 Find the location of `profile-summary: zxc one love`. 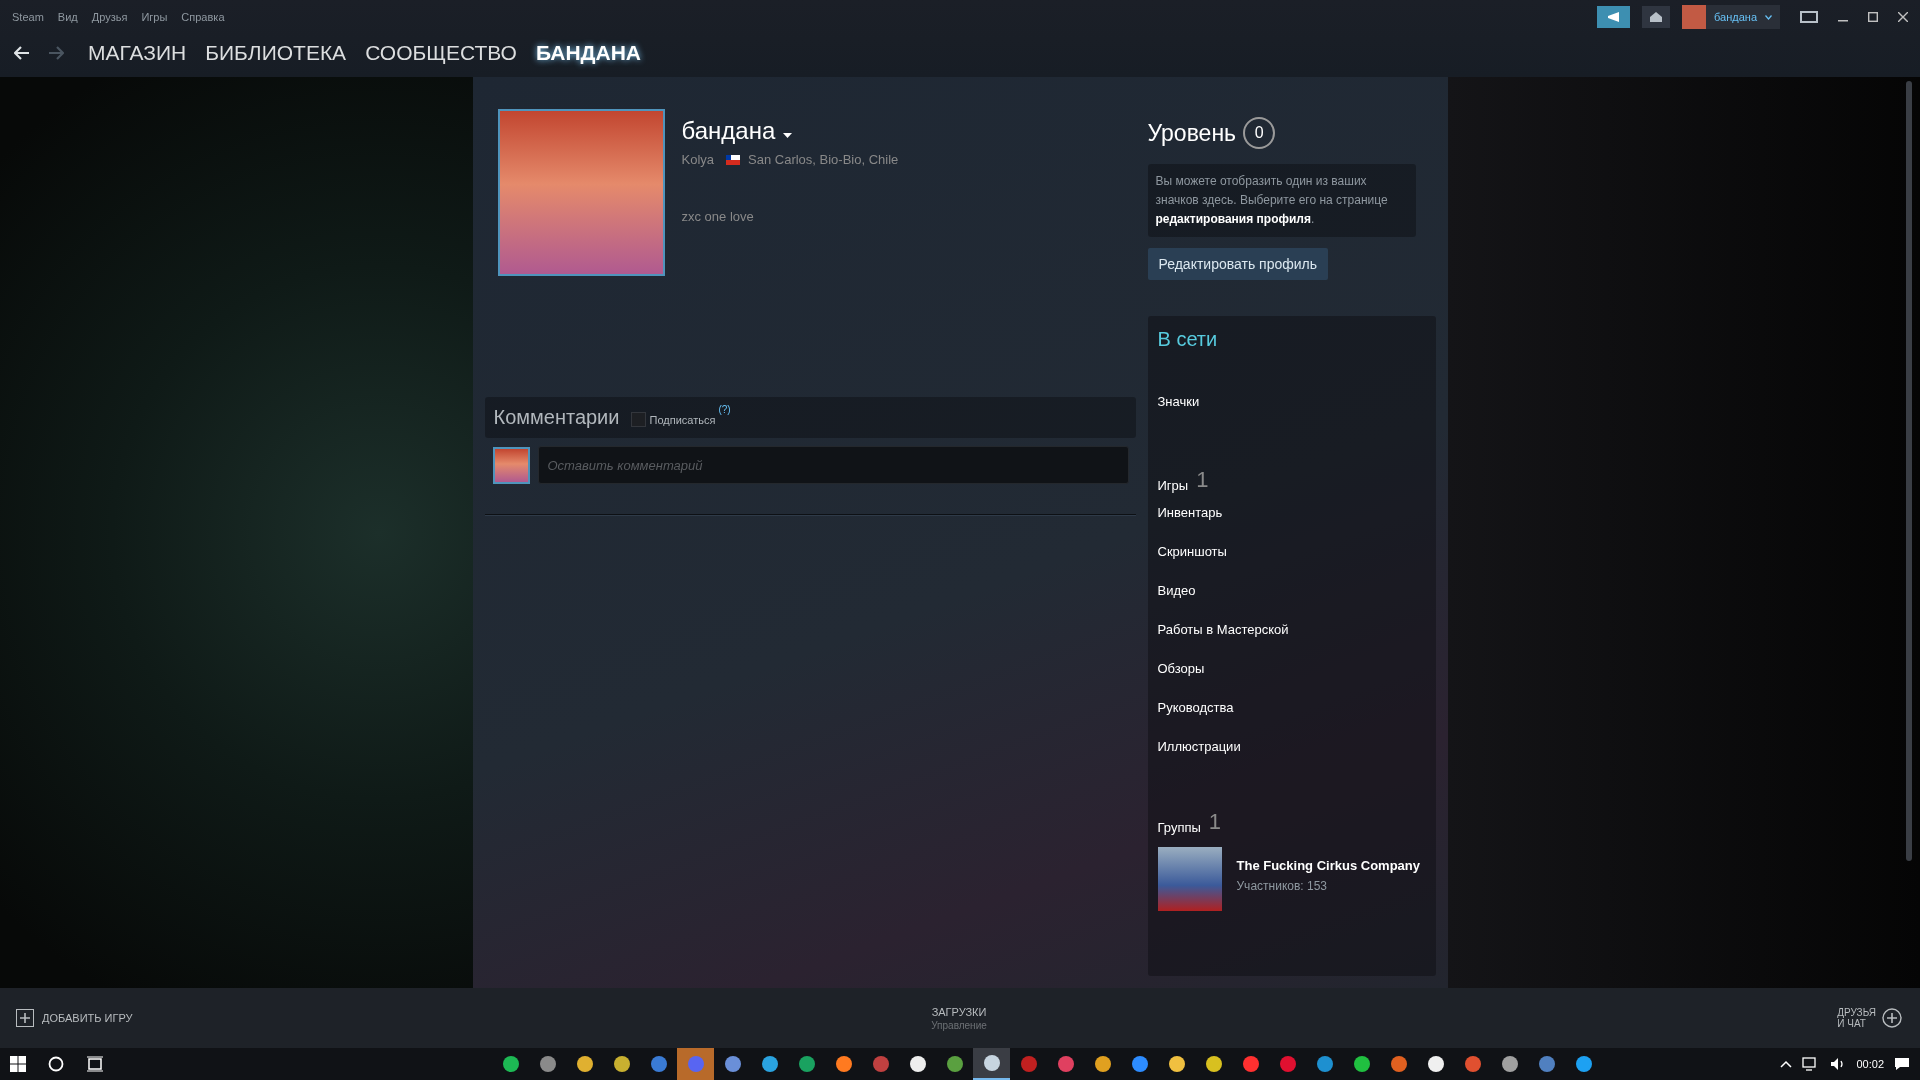

profile-summary: zxc one love is located at coordinates (718, 216).